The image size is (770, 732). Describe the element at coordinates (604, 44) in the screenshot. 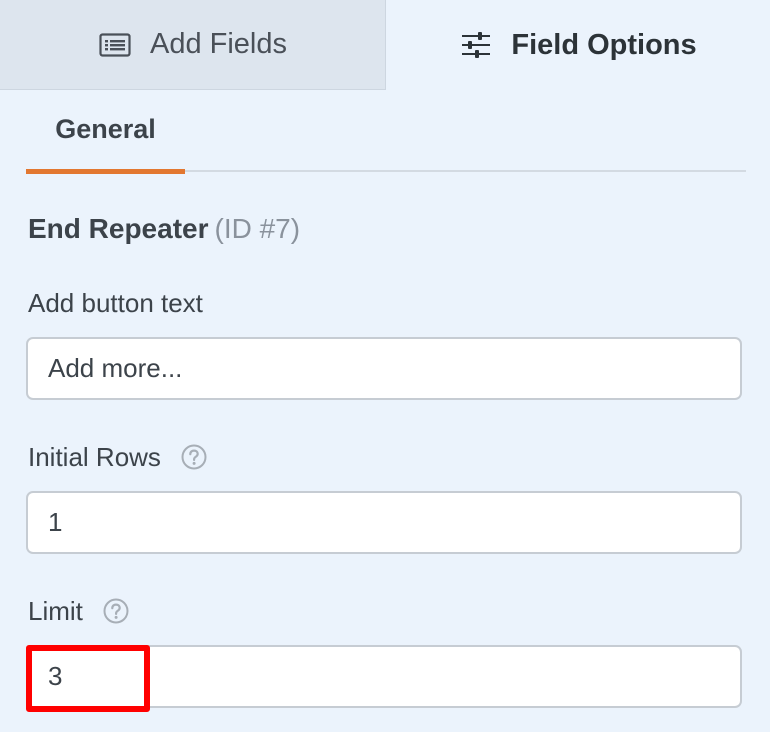

I see `tab-field-options-label: Field Options` at that location.